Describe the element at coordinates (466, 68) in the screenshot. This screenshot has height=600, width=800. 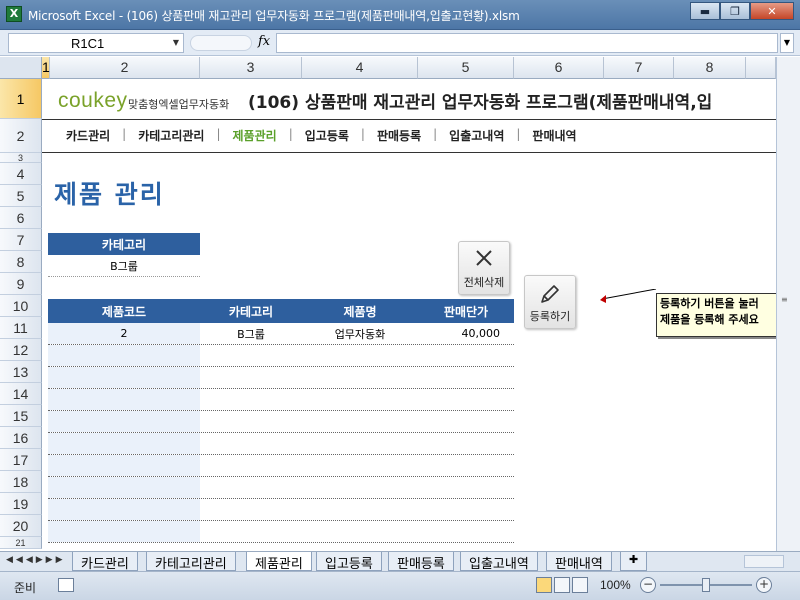
I see `column-header: 5` at that location.